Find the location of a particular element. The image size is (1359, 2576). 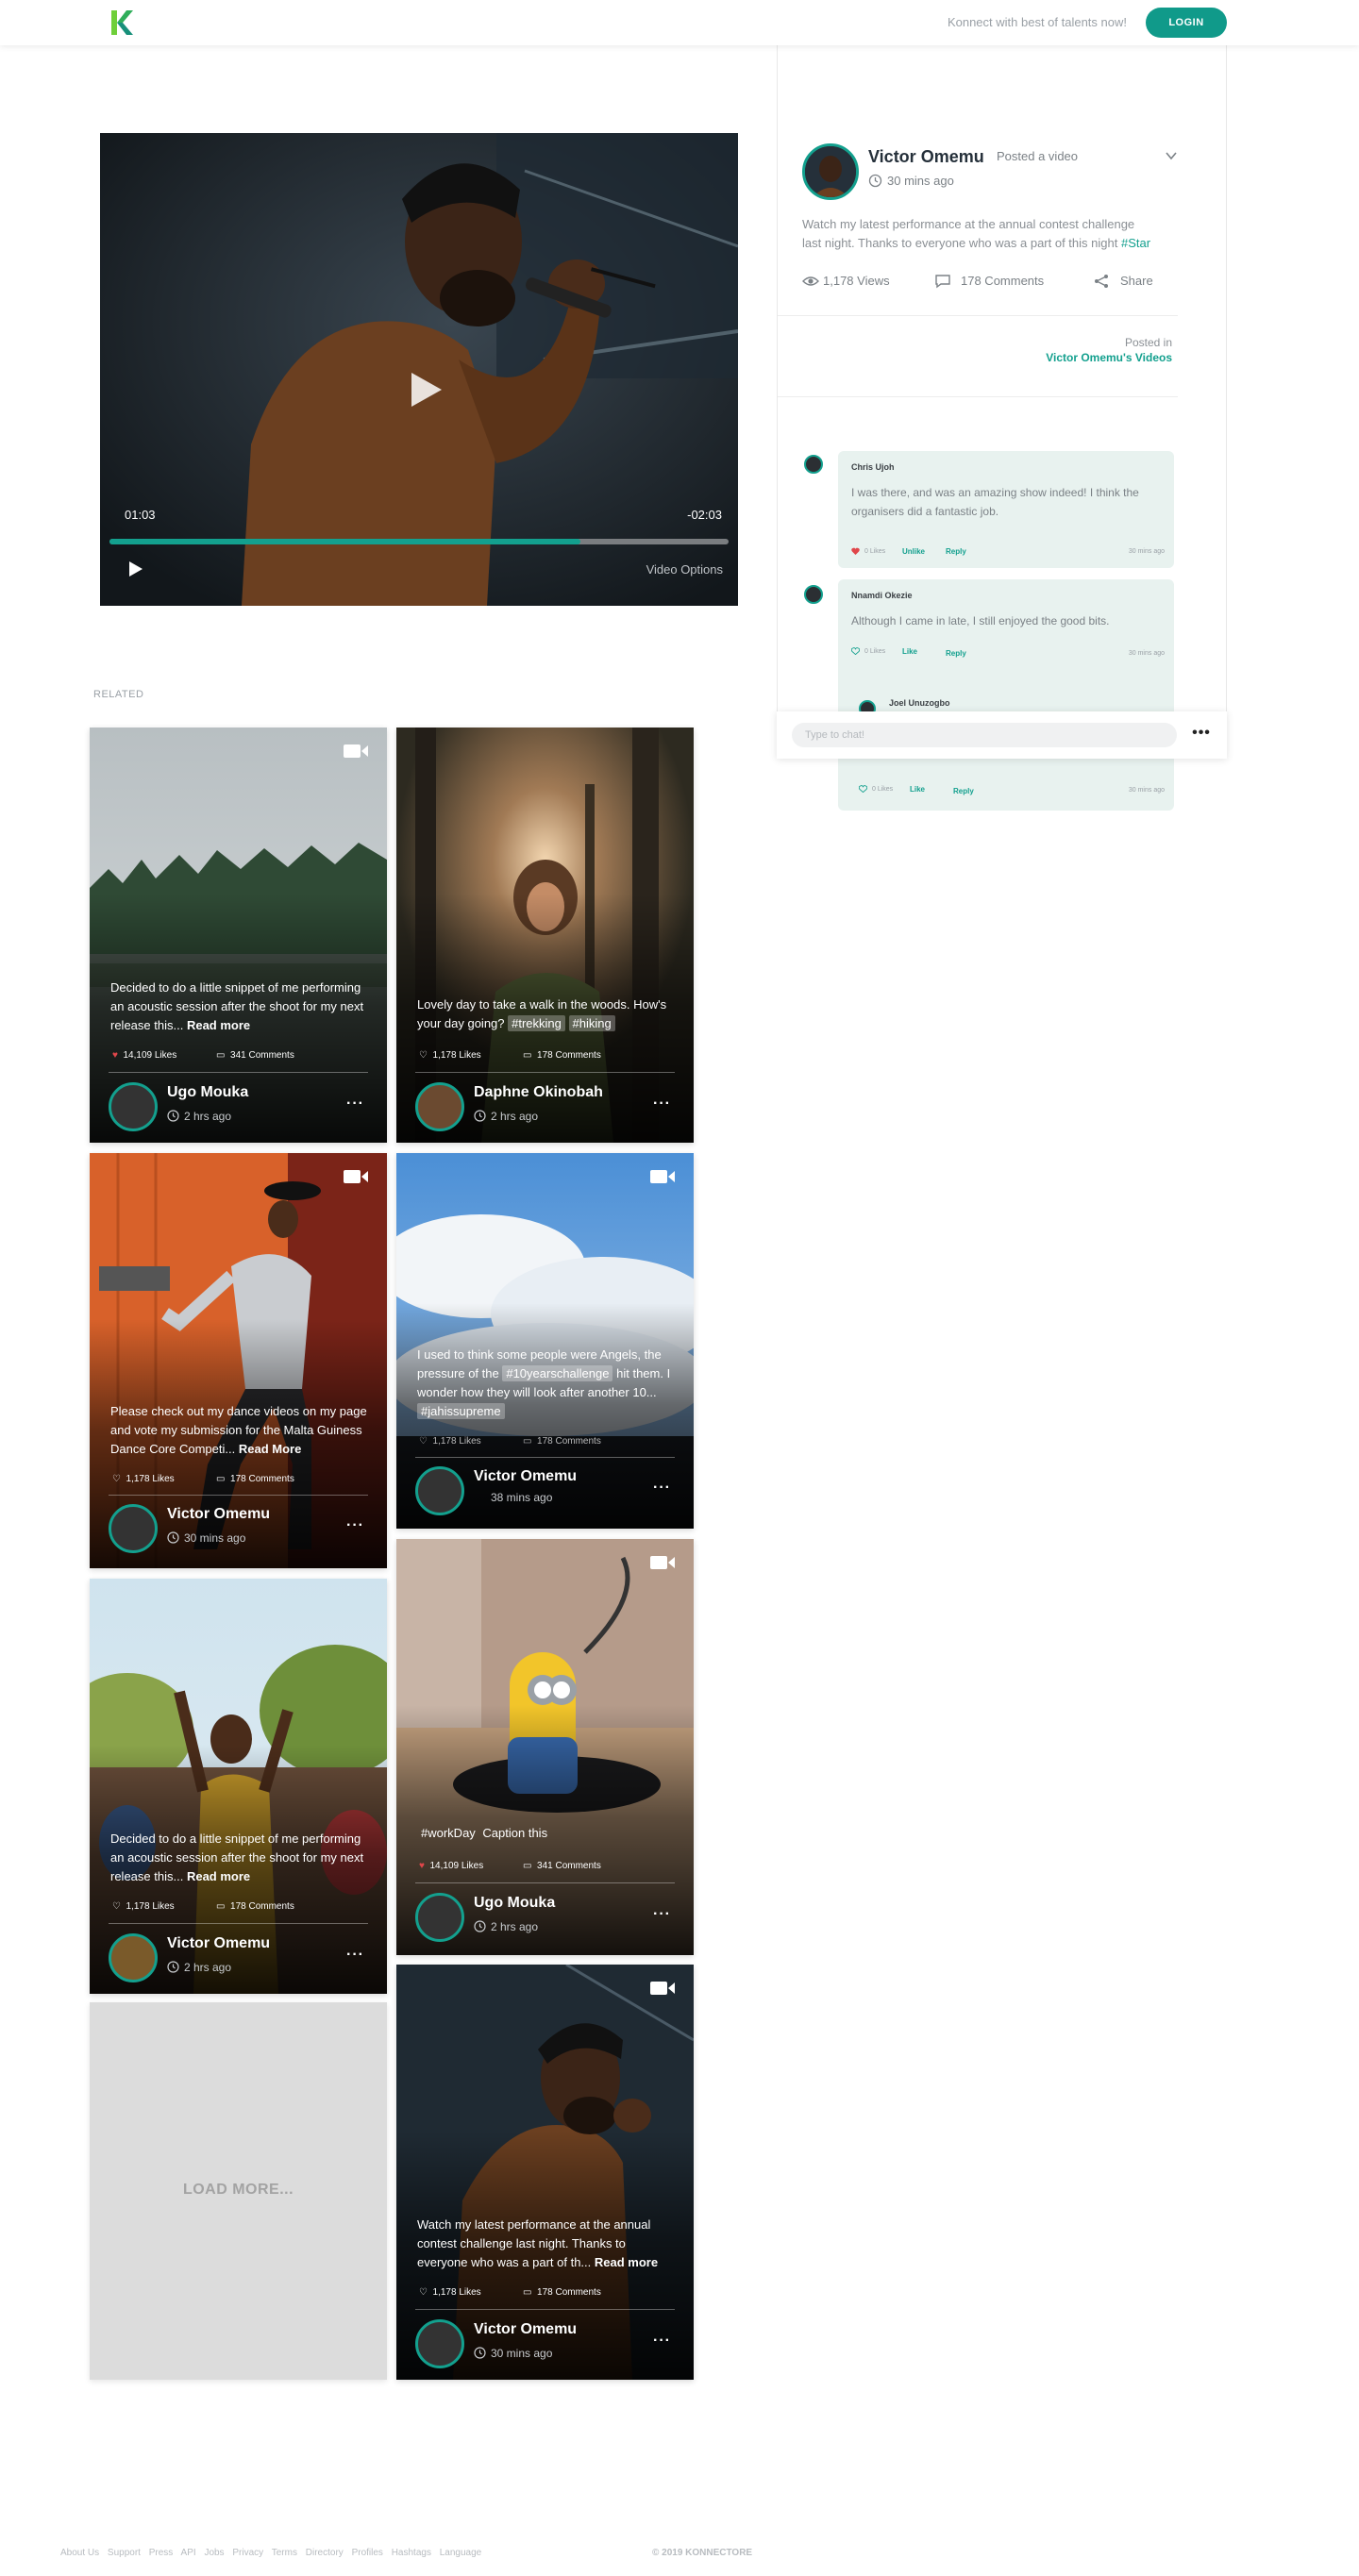

hashtag-link: #Star is located at coordinates (1135, 243).